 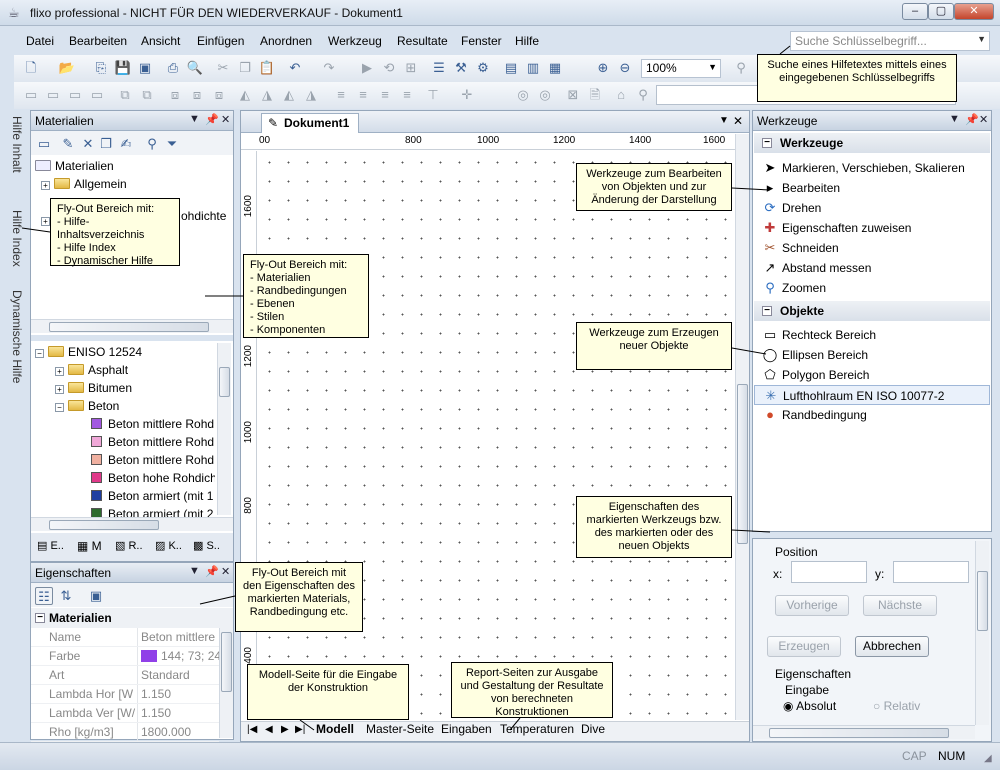 I want to click on connector-tools-create, so click(x=749, y=351).